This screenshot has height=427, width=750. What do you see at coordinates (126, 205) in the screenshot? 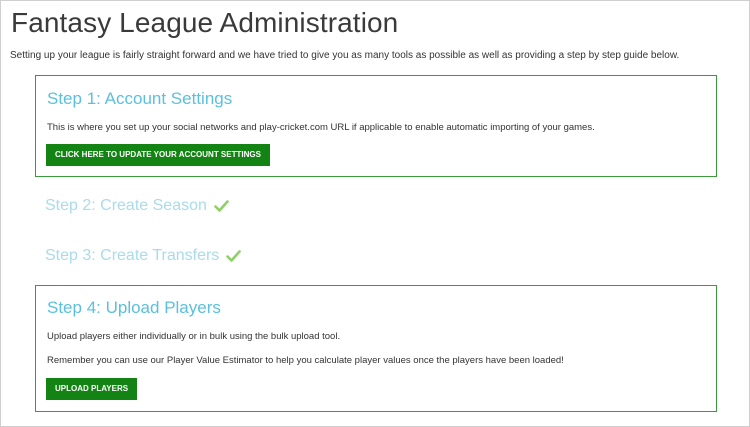
I see `step-2-title: Step 2: Create Season` at bounding box center [126, 205].